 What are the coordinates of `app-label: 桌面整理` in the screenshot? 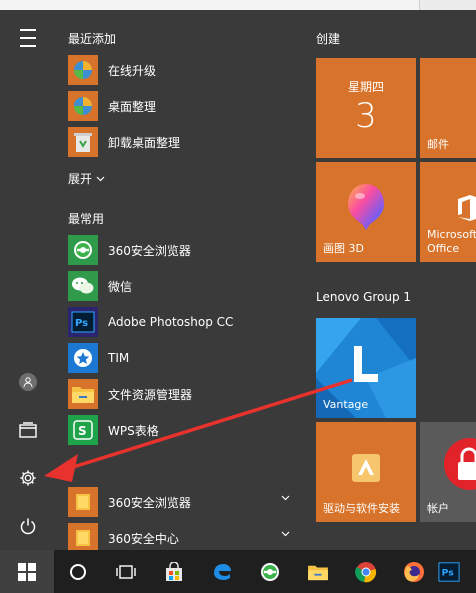 It's located at (132, 106).